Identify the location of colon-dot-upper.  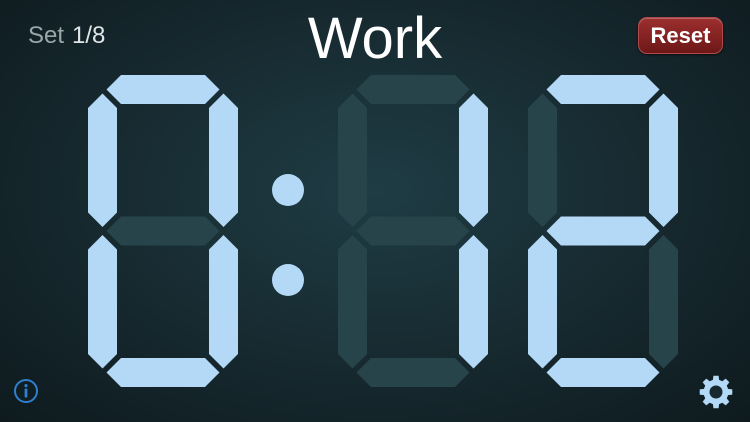
(288, 190).